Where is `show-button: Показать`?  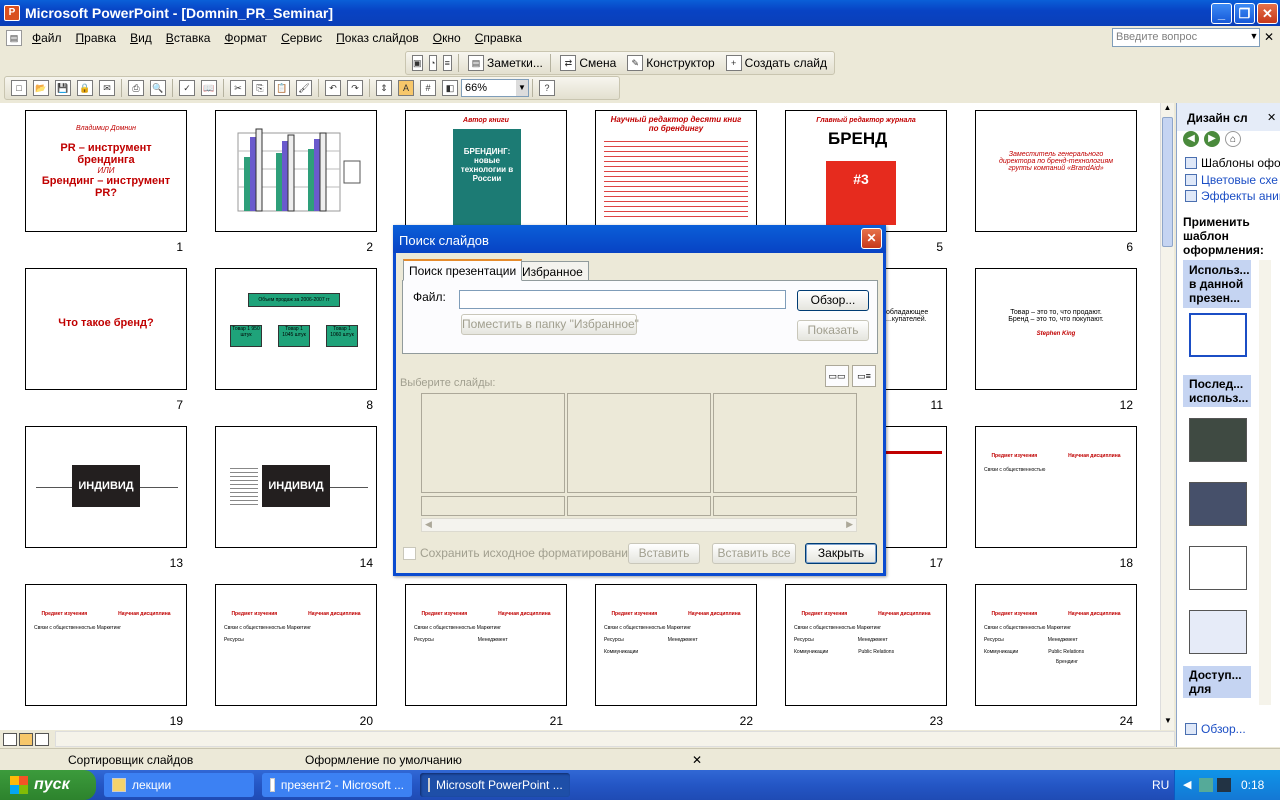 show-button: Показать is located at coordinates (833, 330).